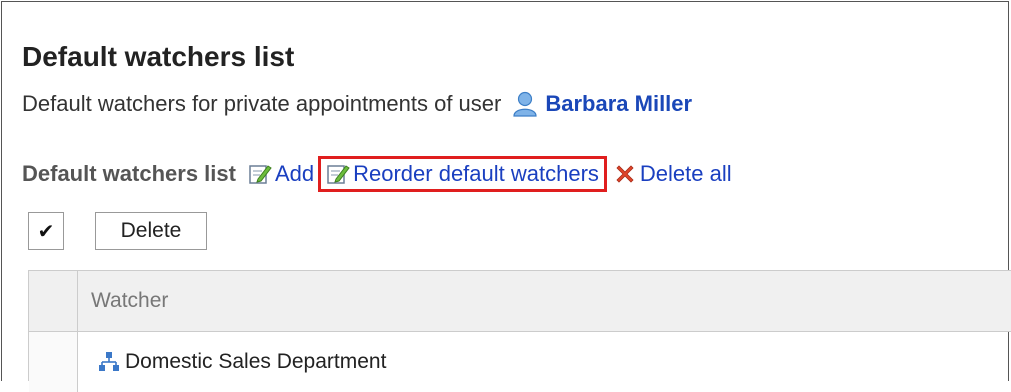  What do you see at coordinates (46, 231) in the screenshot?
I see `select-all-checkbox-button: ✔` at bounding box center [46, 231].